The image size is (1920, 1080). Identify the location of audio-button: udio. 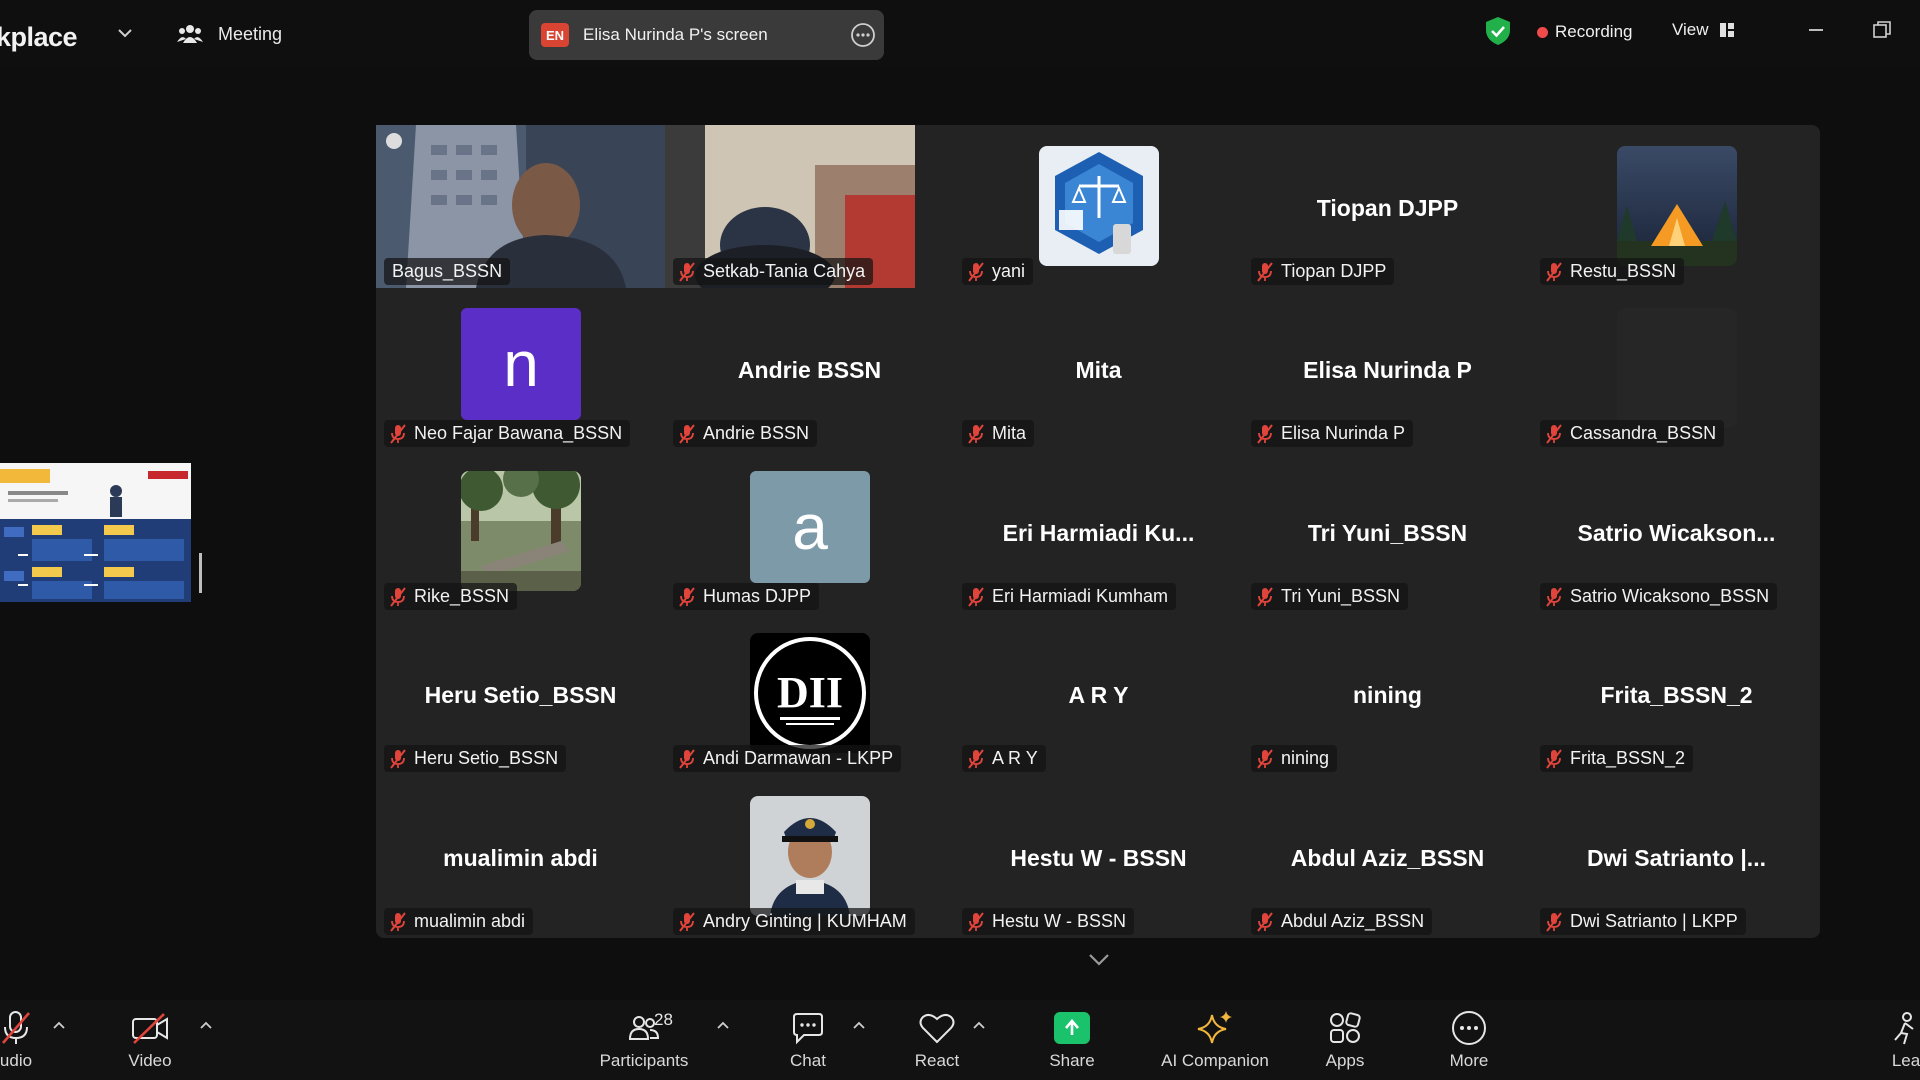
(18, 1040).